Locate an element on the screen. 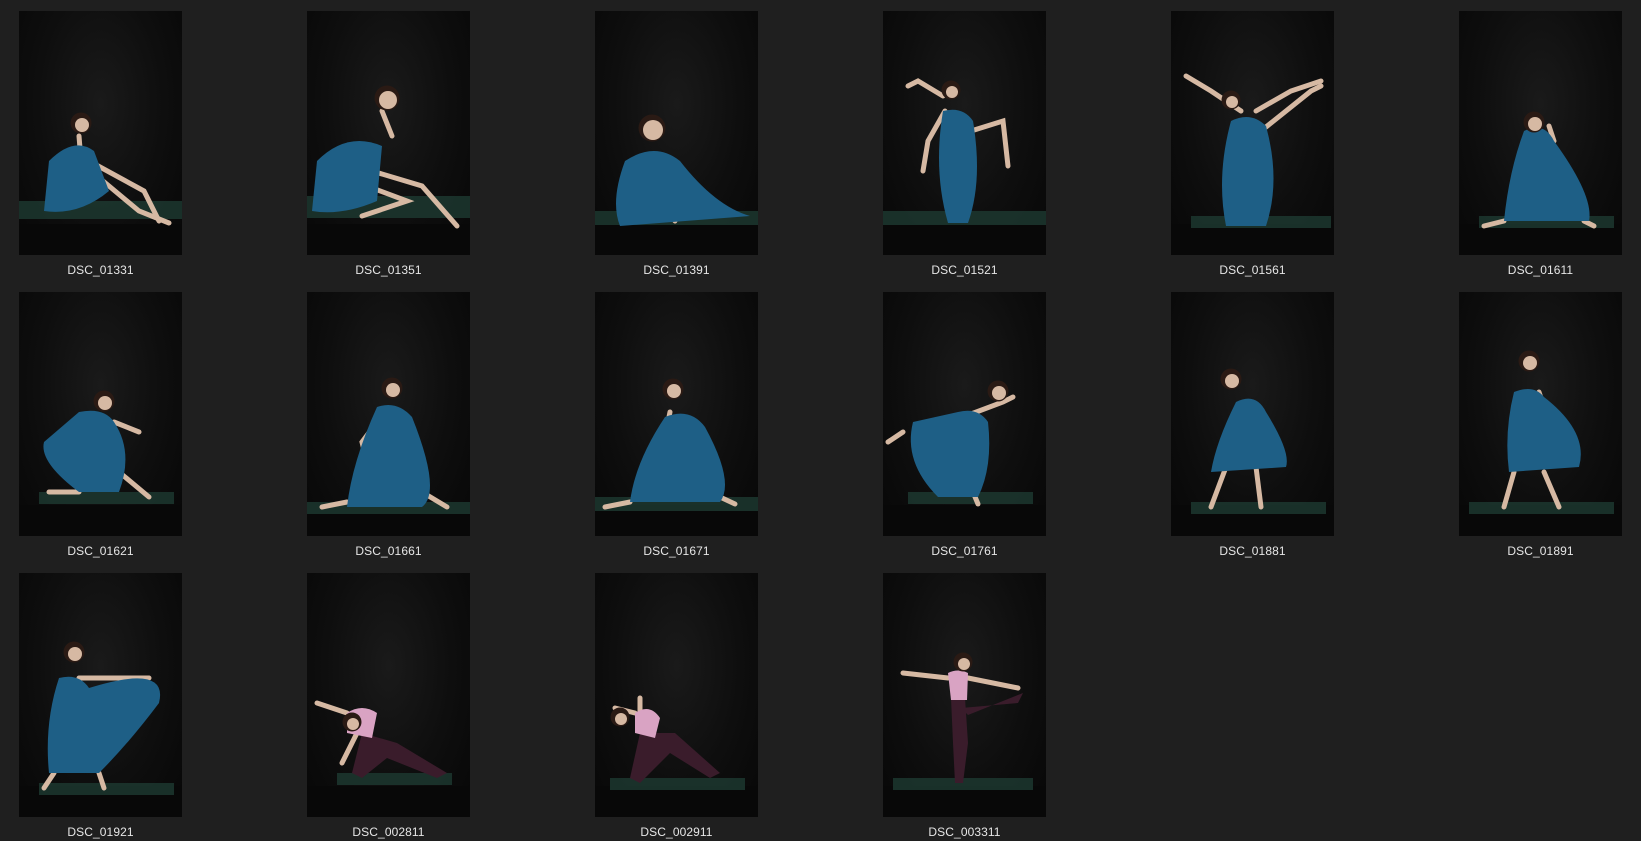 This screenshot has height=841, width=1641. thumbnail-filename: DSC_002811 is located at coordinates (388, 832).